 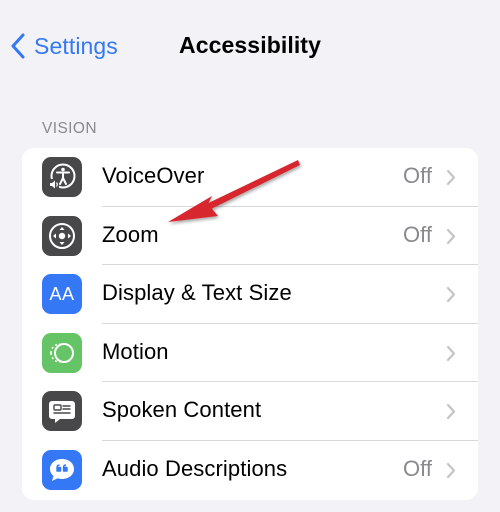 What do you see at coordinates (62, 177) in the screenshot?
I see `voiceover-icon` at bounding box center [62, 177].